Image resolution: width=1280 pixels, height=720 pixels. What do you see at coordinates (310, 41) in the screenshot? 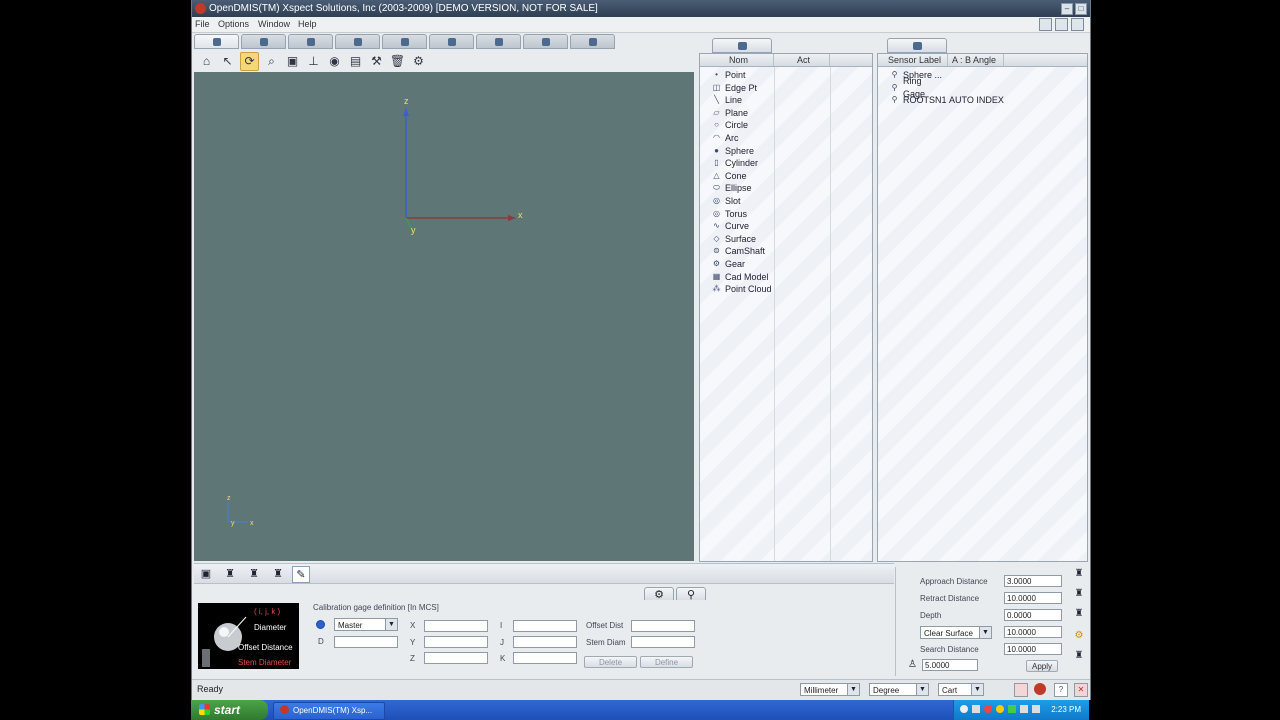
I see `tab-table` at bounding box center [310, 41].